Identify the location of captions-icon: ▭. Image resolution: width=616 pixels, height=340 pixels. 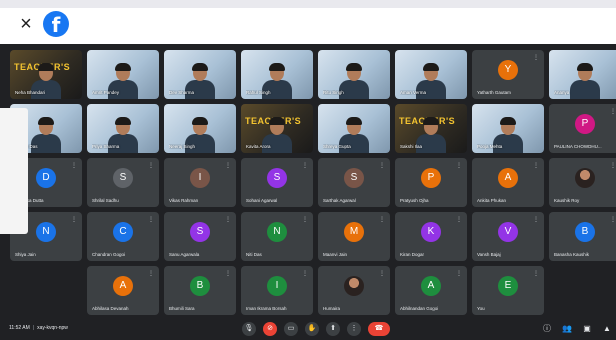
(291, 329).